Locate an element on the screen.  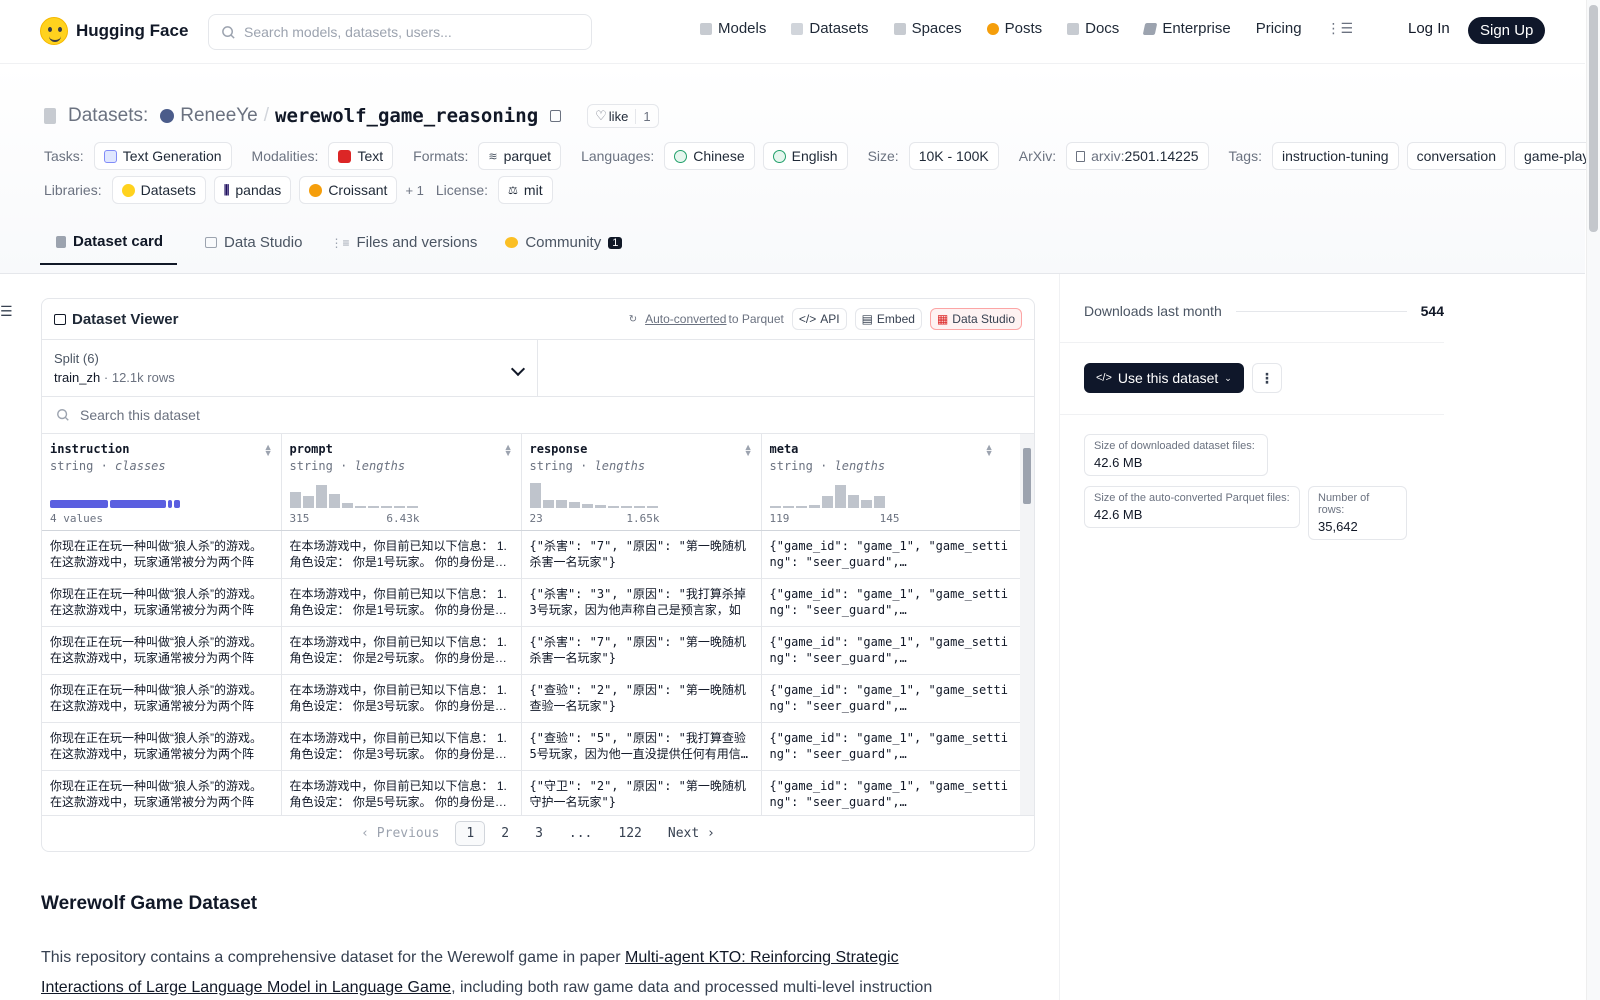
api-button: </> API is located at coordinates (819, 319).